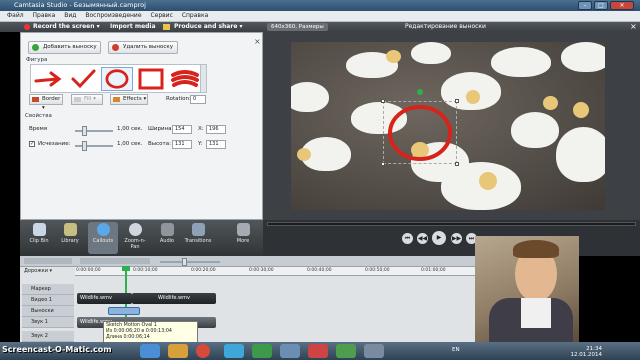 The height and width of the screenshot is (360, 640). Describe the element at coordinates (243, 241) in the screenshot. I see `tab-more-label: More` at that location.